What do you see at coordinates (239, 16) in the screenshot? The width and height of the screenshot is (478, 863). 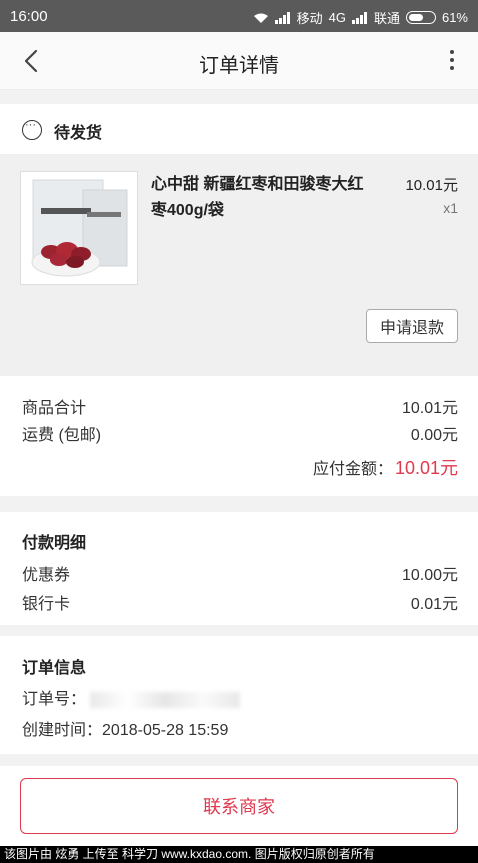 I see `status-bar: 16:00 移动 4G 联通 61%` at bounding box center [239, 16].